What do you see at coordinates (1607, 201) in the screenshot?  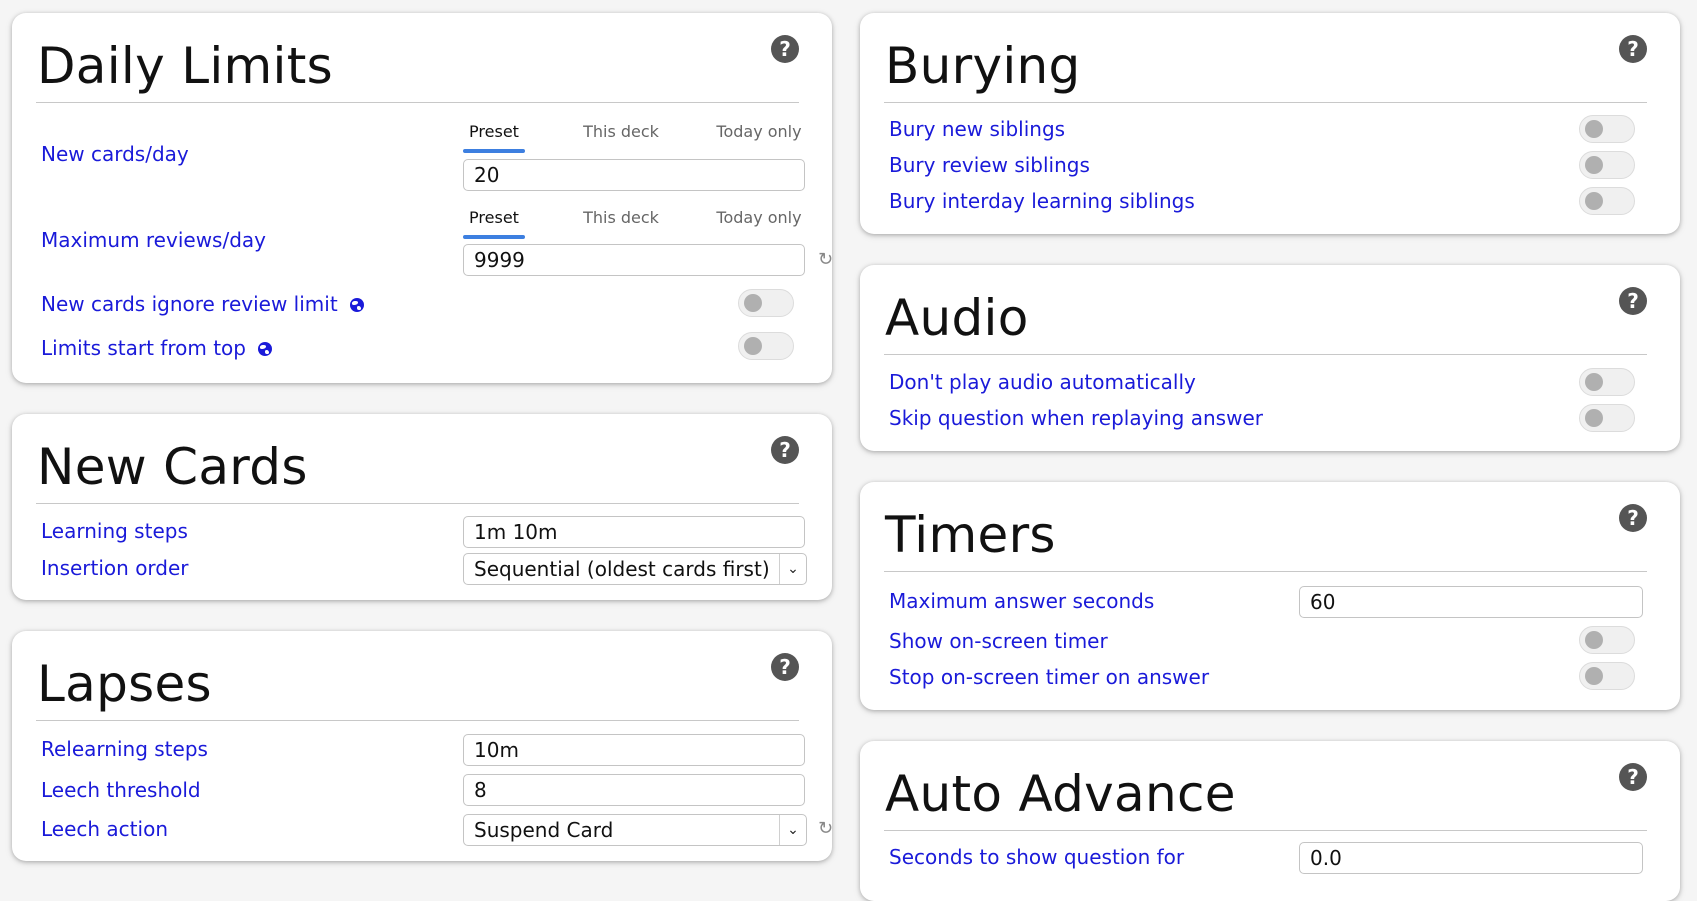 I see `bury-interday-learning-siblings-toggle` at bounding box center [1607, 201].